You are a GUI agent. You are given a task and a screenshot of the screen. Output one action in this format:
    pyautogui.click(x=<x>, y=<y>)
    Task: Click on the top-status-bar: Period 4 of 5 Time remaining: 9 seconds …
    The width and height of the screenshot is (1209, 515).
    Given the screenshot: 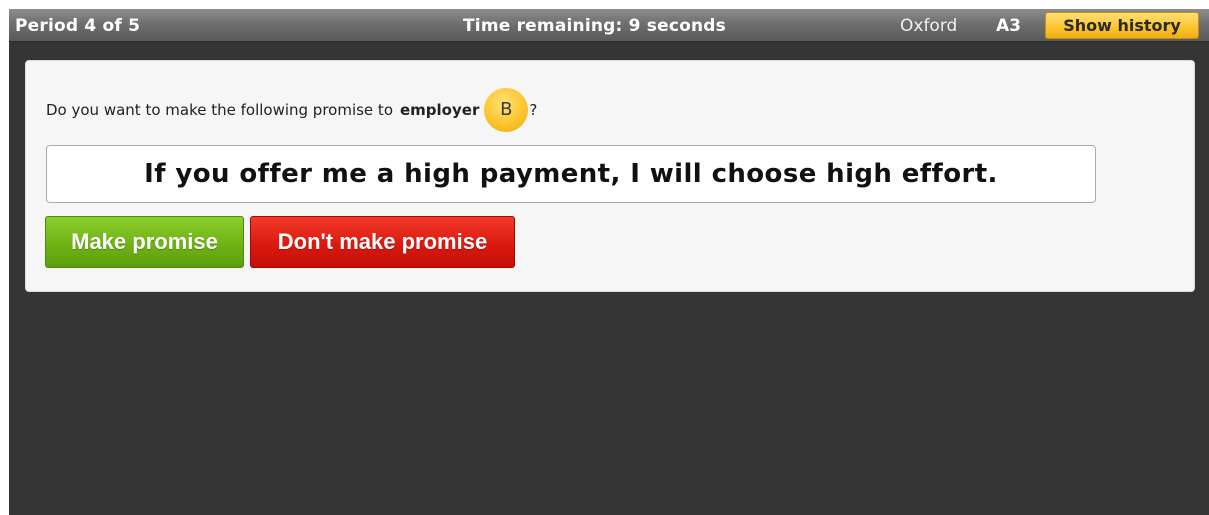 What is the action you would take?
    pyautogui.click(x=609, y=25)
    